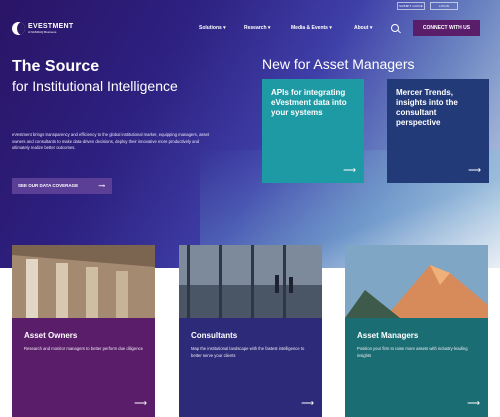  What do you see at coordinates (51, 26) in the screenshot?
I see `logo-name: EVESTMENT` at bounding box center [51, 26].